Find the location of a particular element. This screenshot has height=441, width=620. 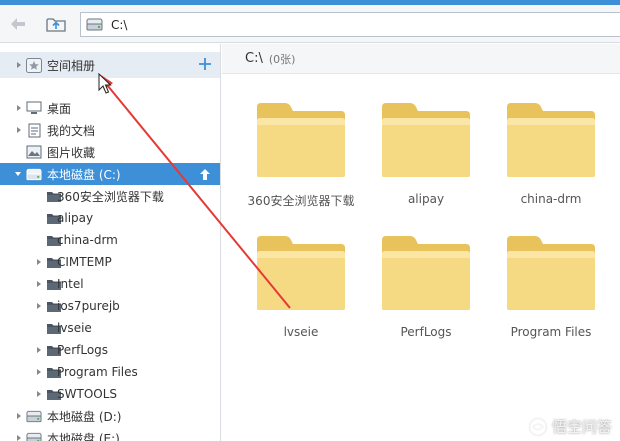

sidebar-item-1: 桌面 is located at coordinates (110, 108).